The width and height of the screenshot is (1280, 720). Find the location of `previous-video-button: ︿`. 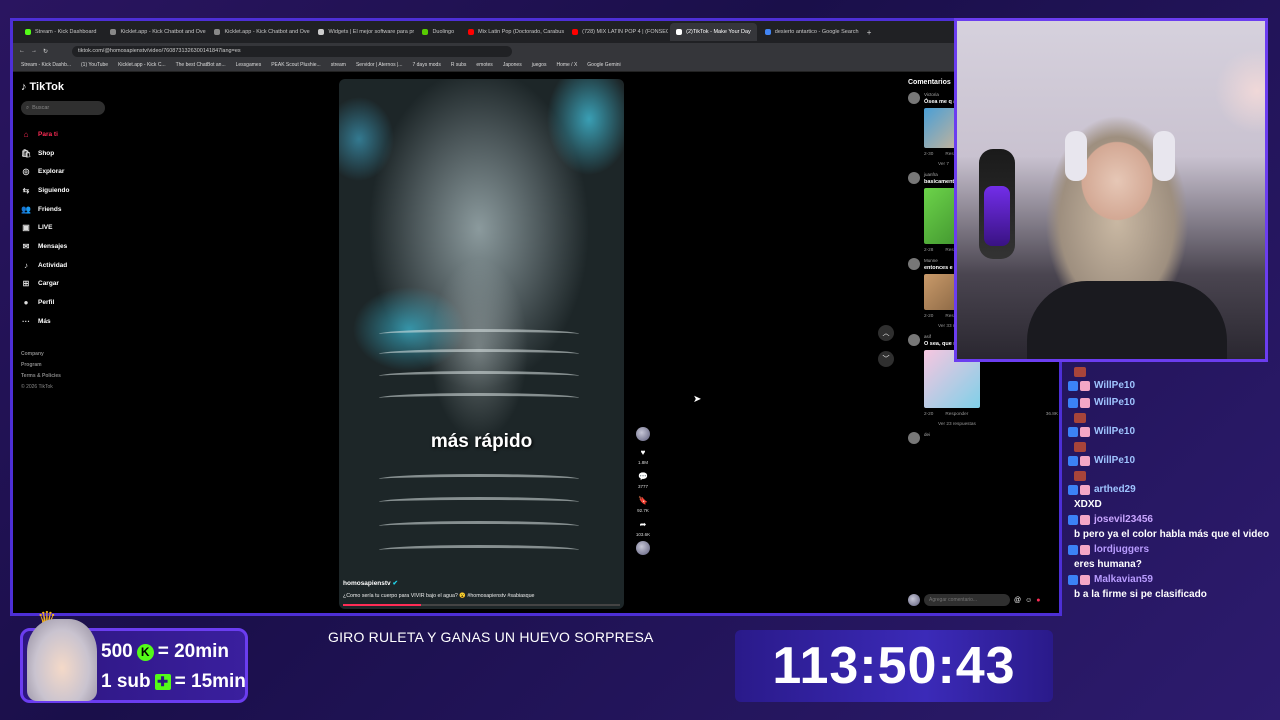

previous-video-button: ︿ is located at coordinates (886, 333).